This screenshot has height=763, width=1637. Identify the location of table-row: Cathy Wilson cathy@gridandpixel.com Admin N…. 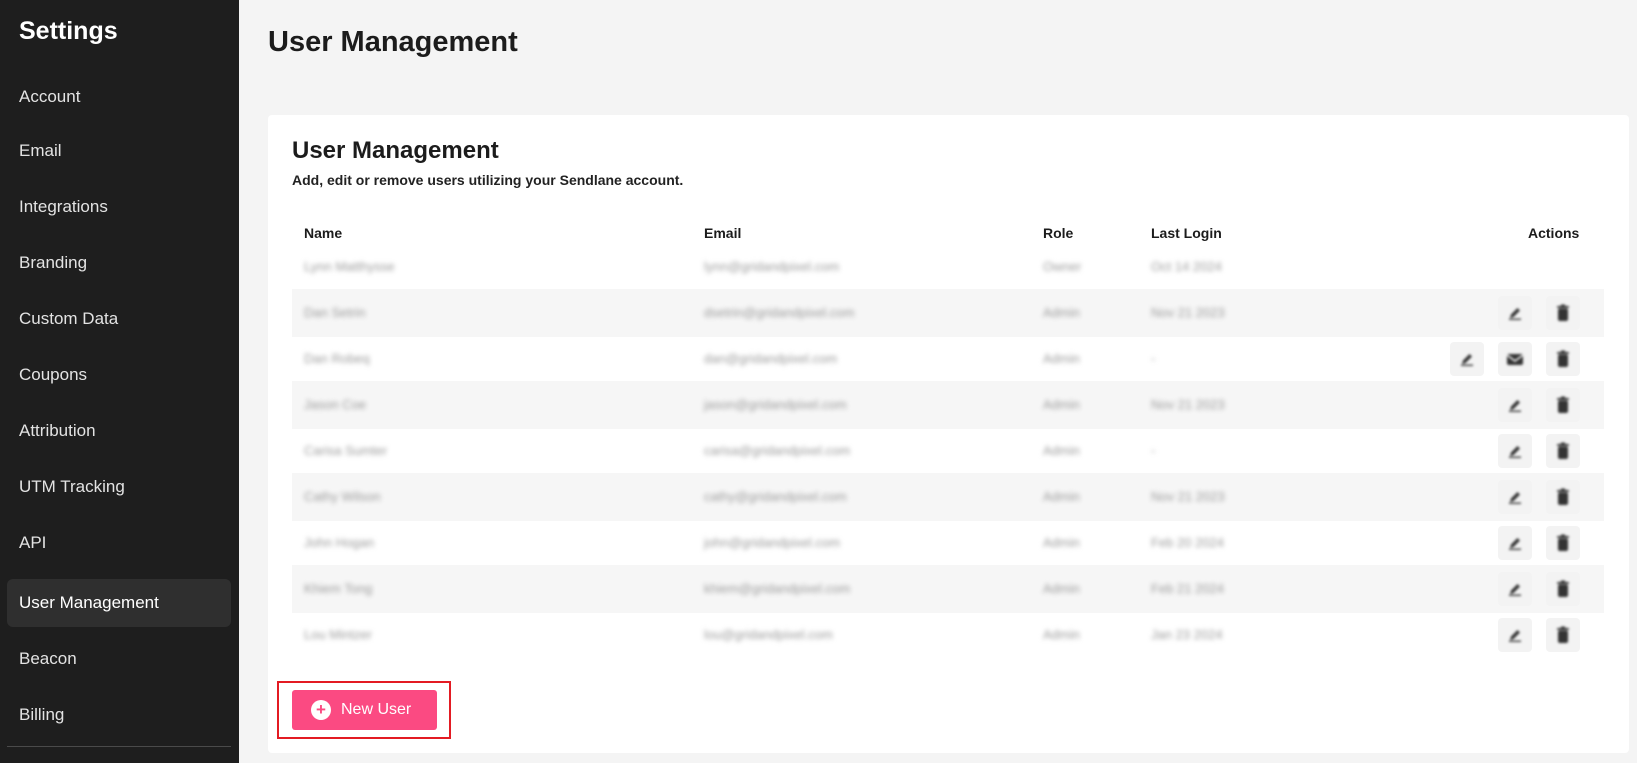
(948, 497).